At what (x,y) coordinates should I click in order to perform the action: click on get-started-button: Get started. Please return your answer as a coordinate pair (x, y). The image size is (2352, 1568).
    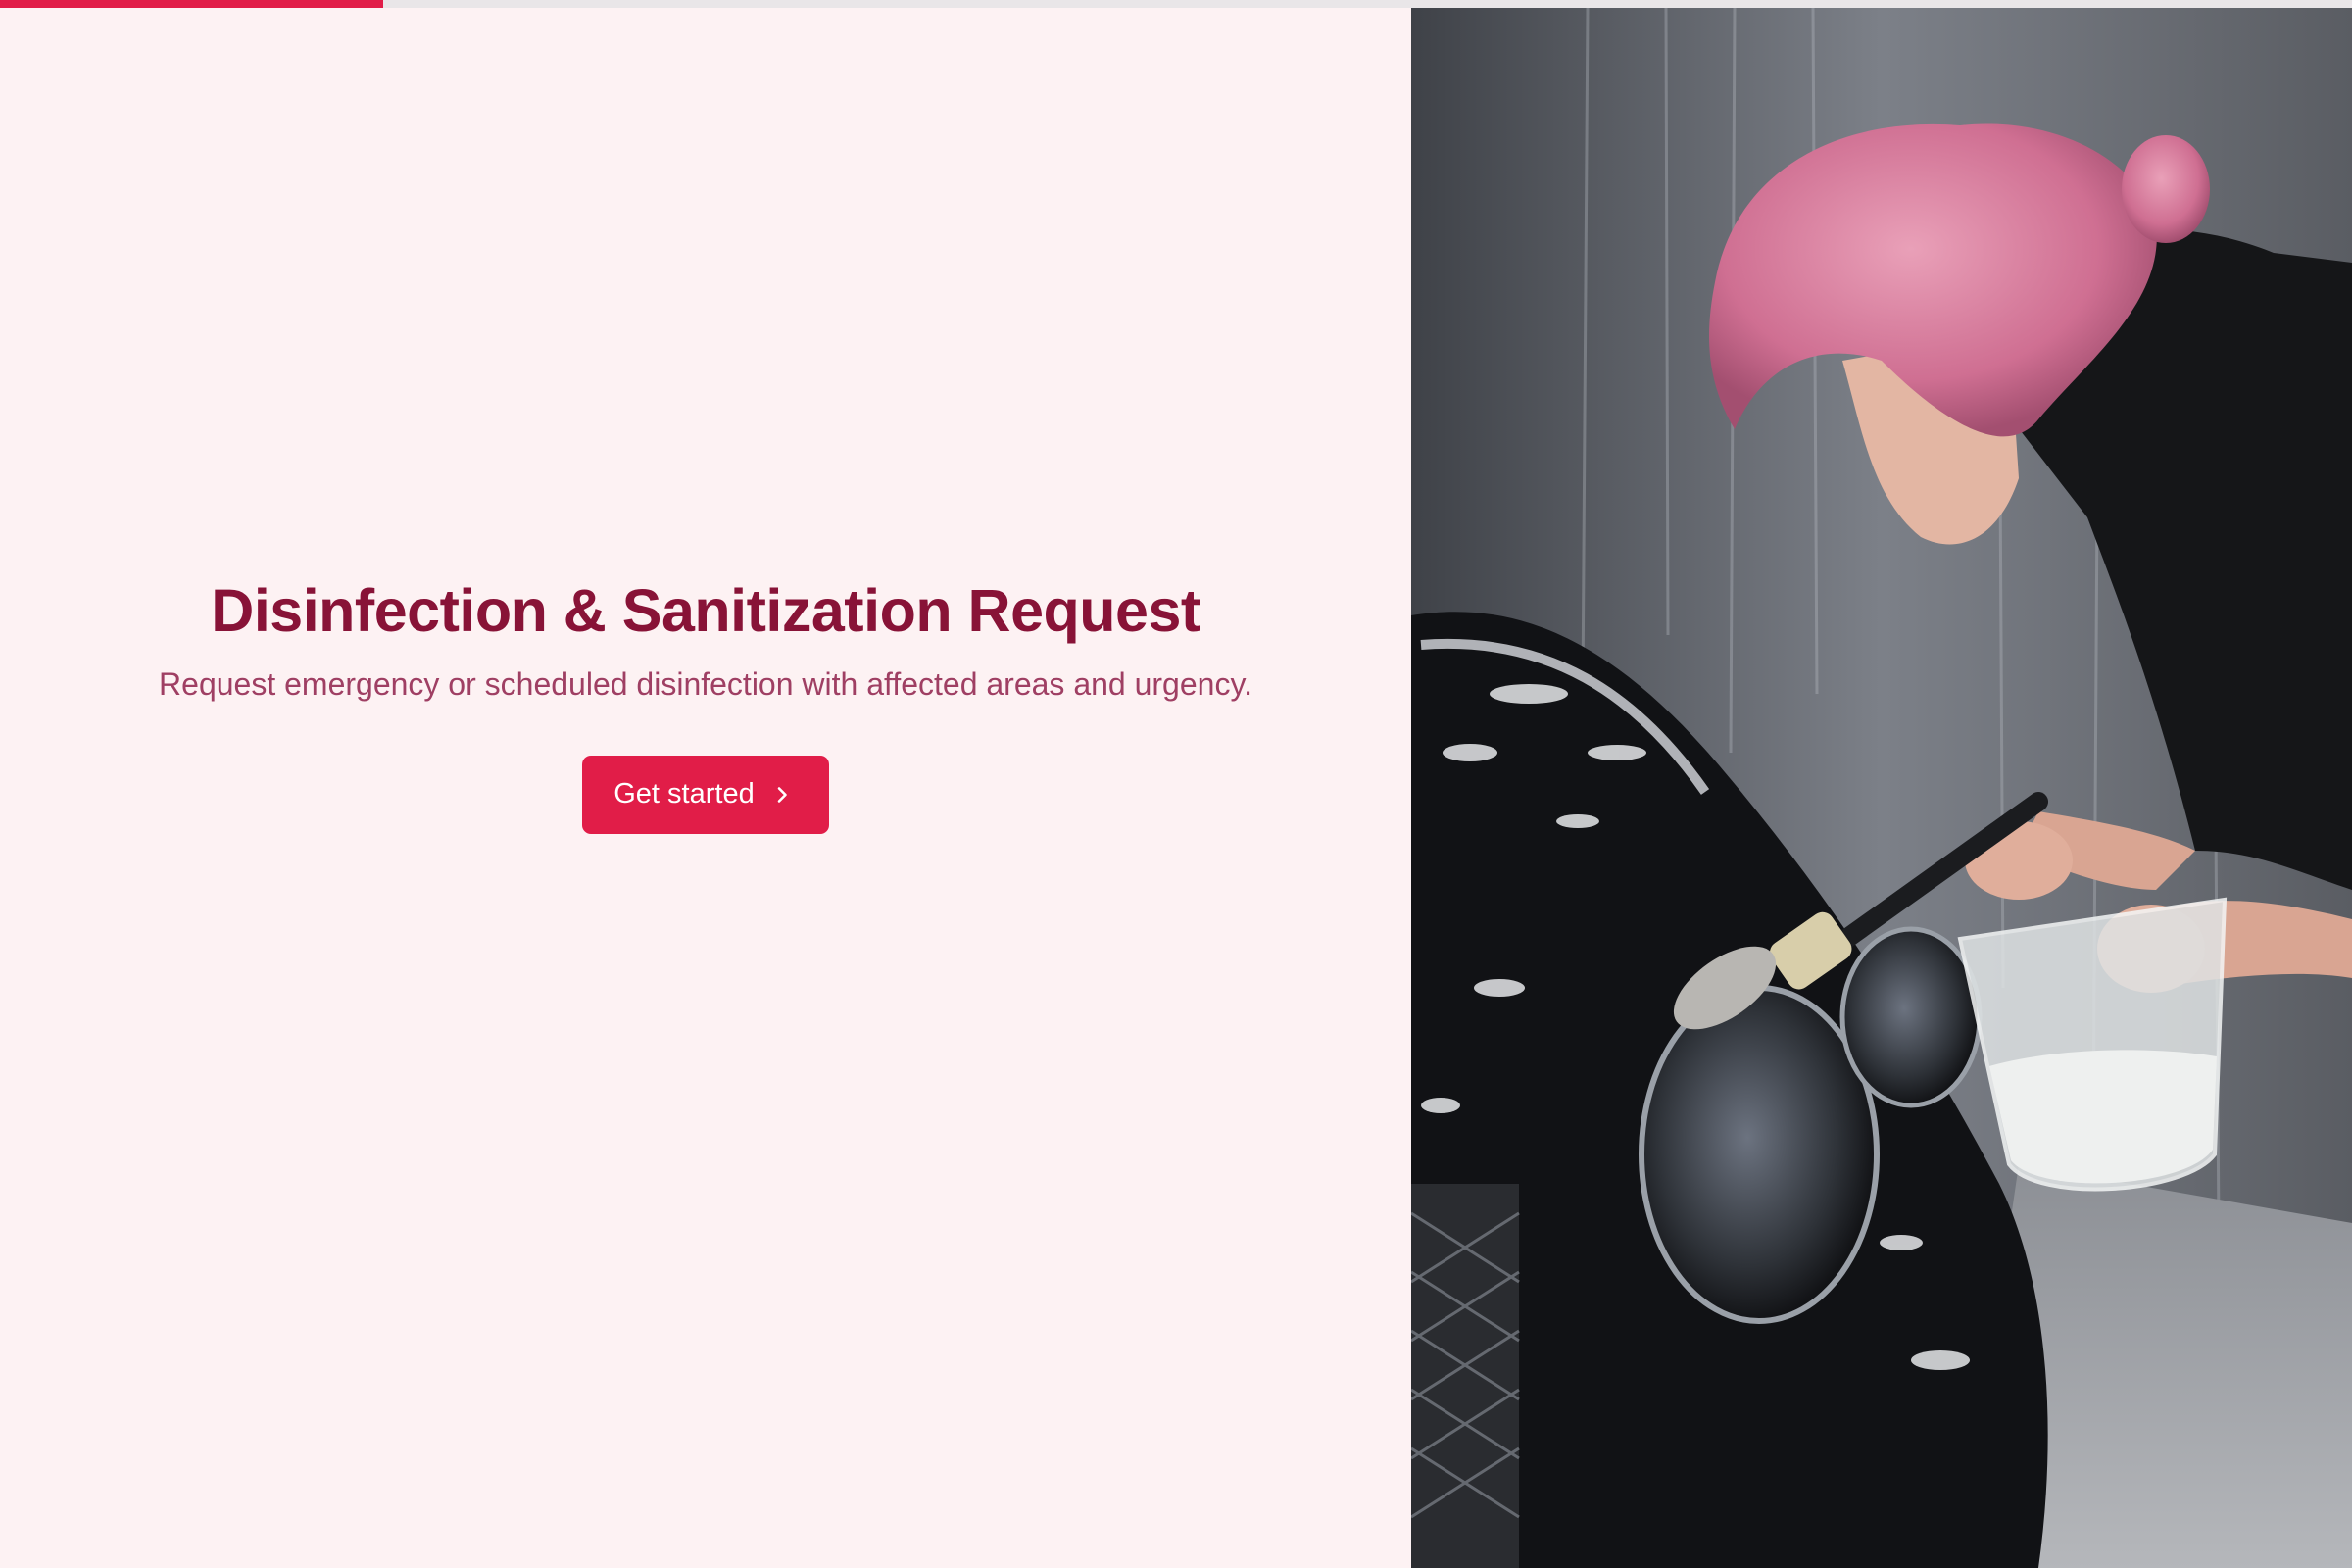
    Looking at the image, I should click on (705, 794).